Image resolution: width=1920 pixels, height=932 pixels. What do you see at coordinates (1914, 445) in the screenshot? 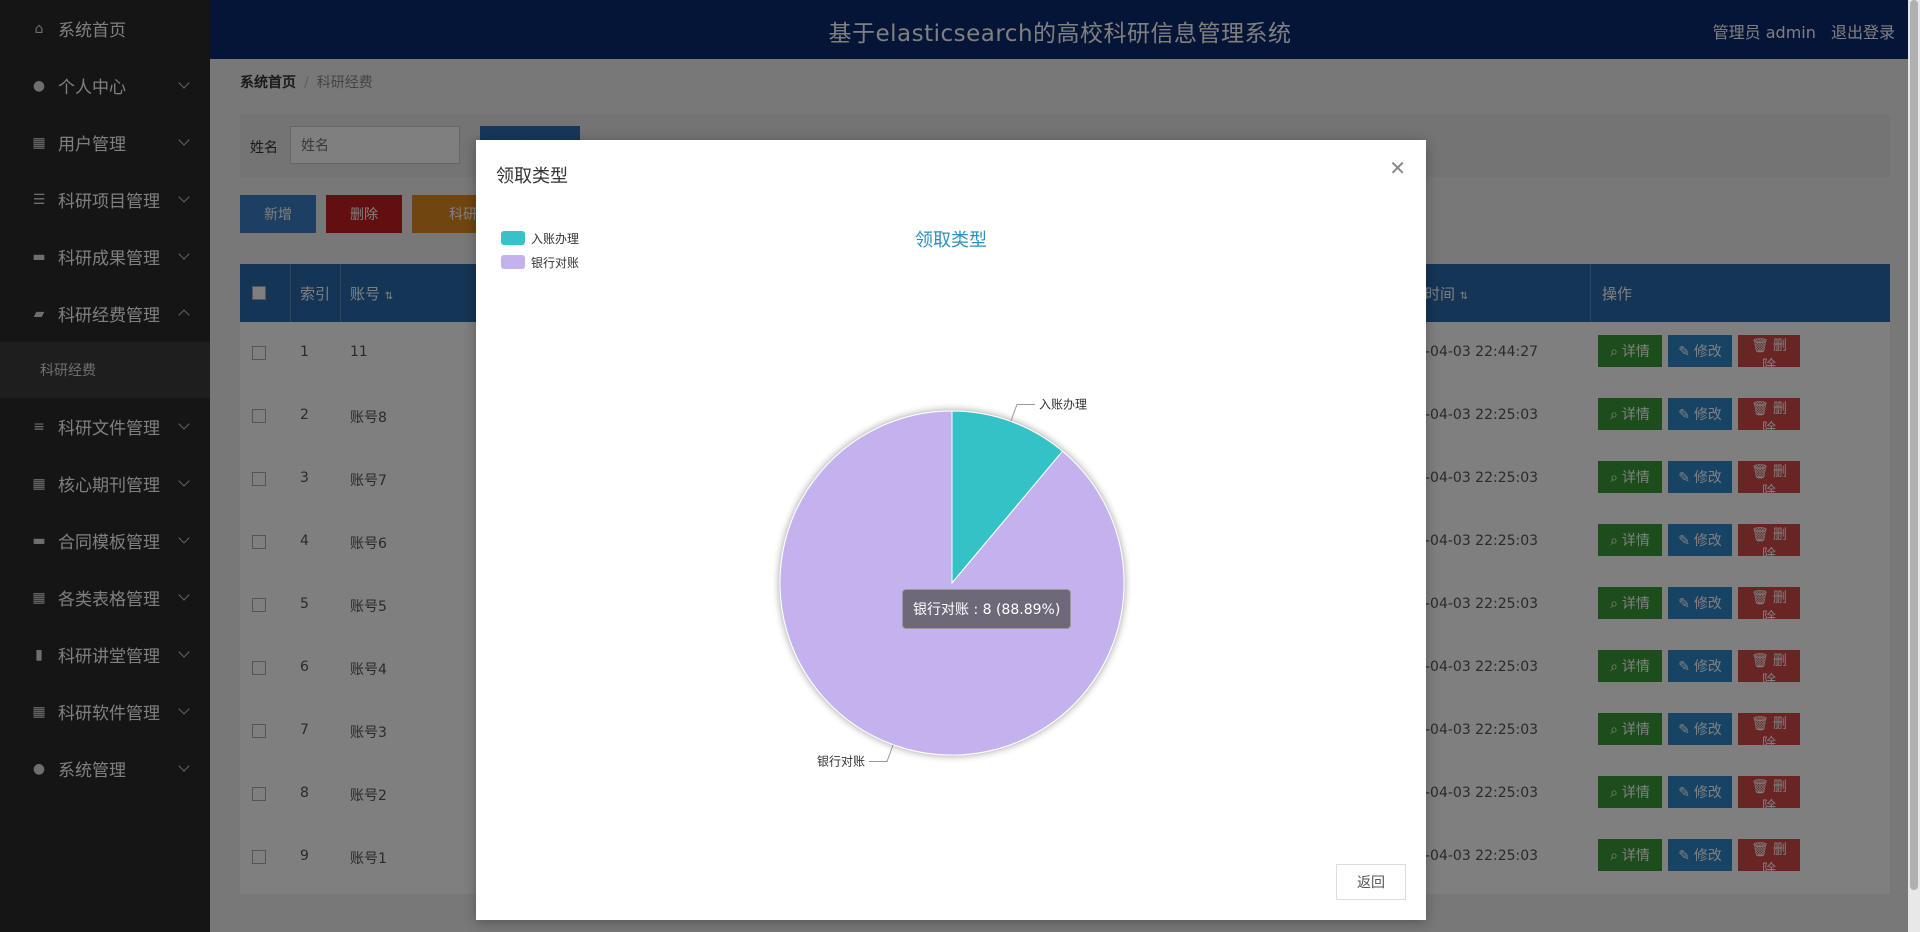
I see `scrollbar-thumb` at bounding box center [1914, 445].